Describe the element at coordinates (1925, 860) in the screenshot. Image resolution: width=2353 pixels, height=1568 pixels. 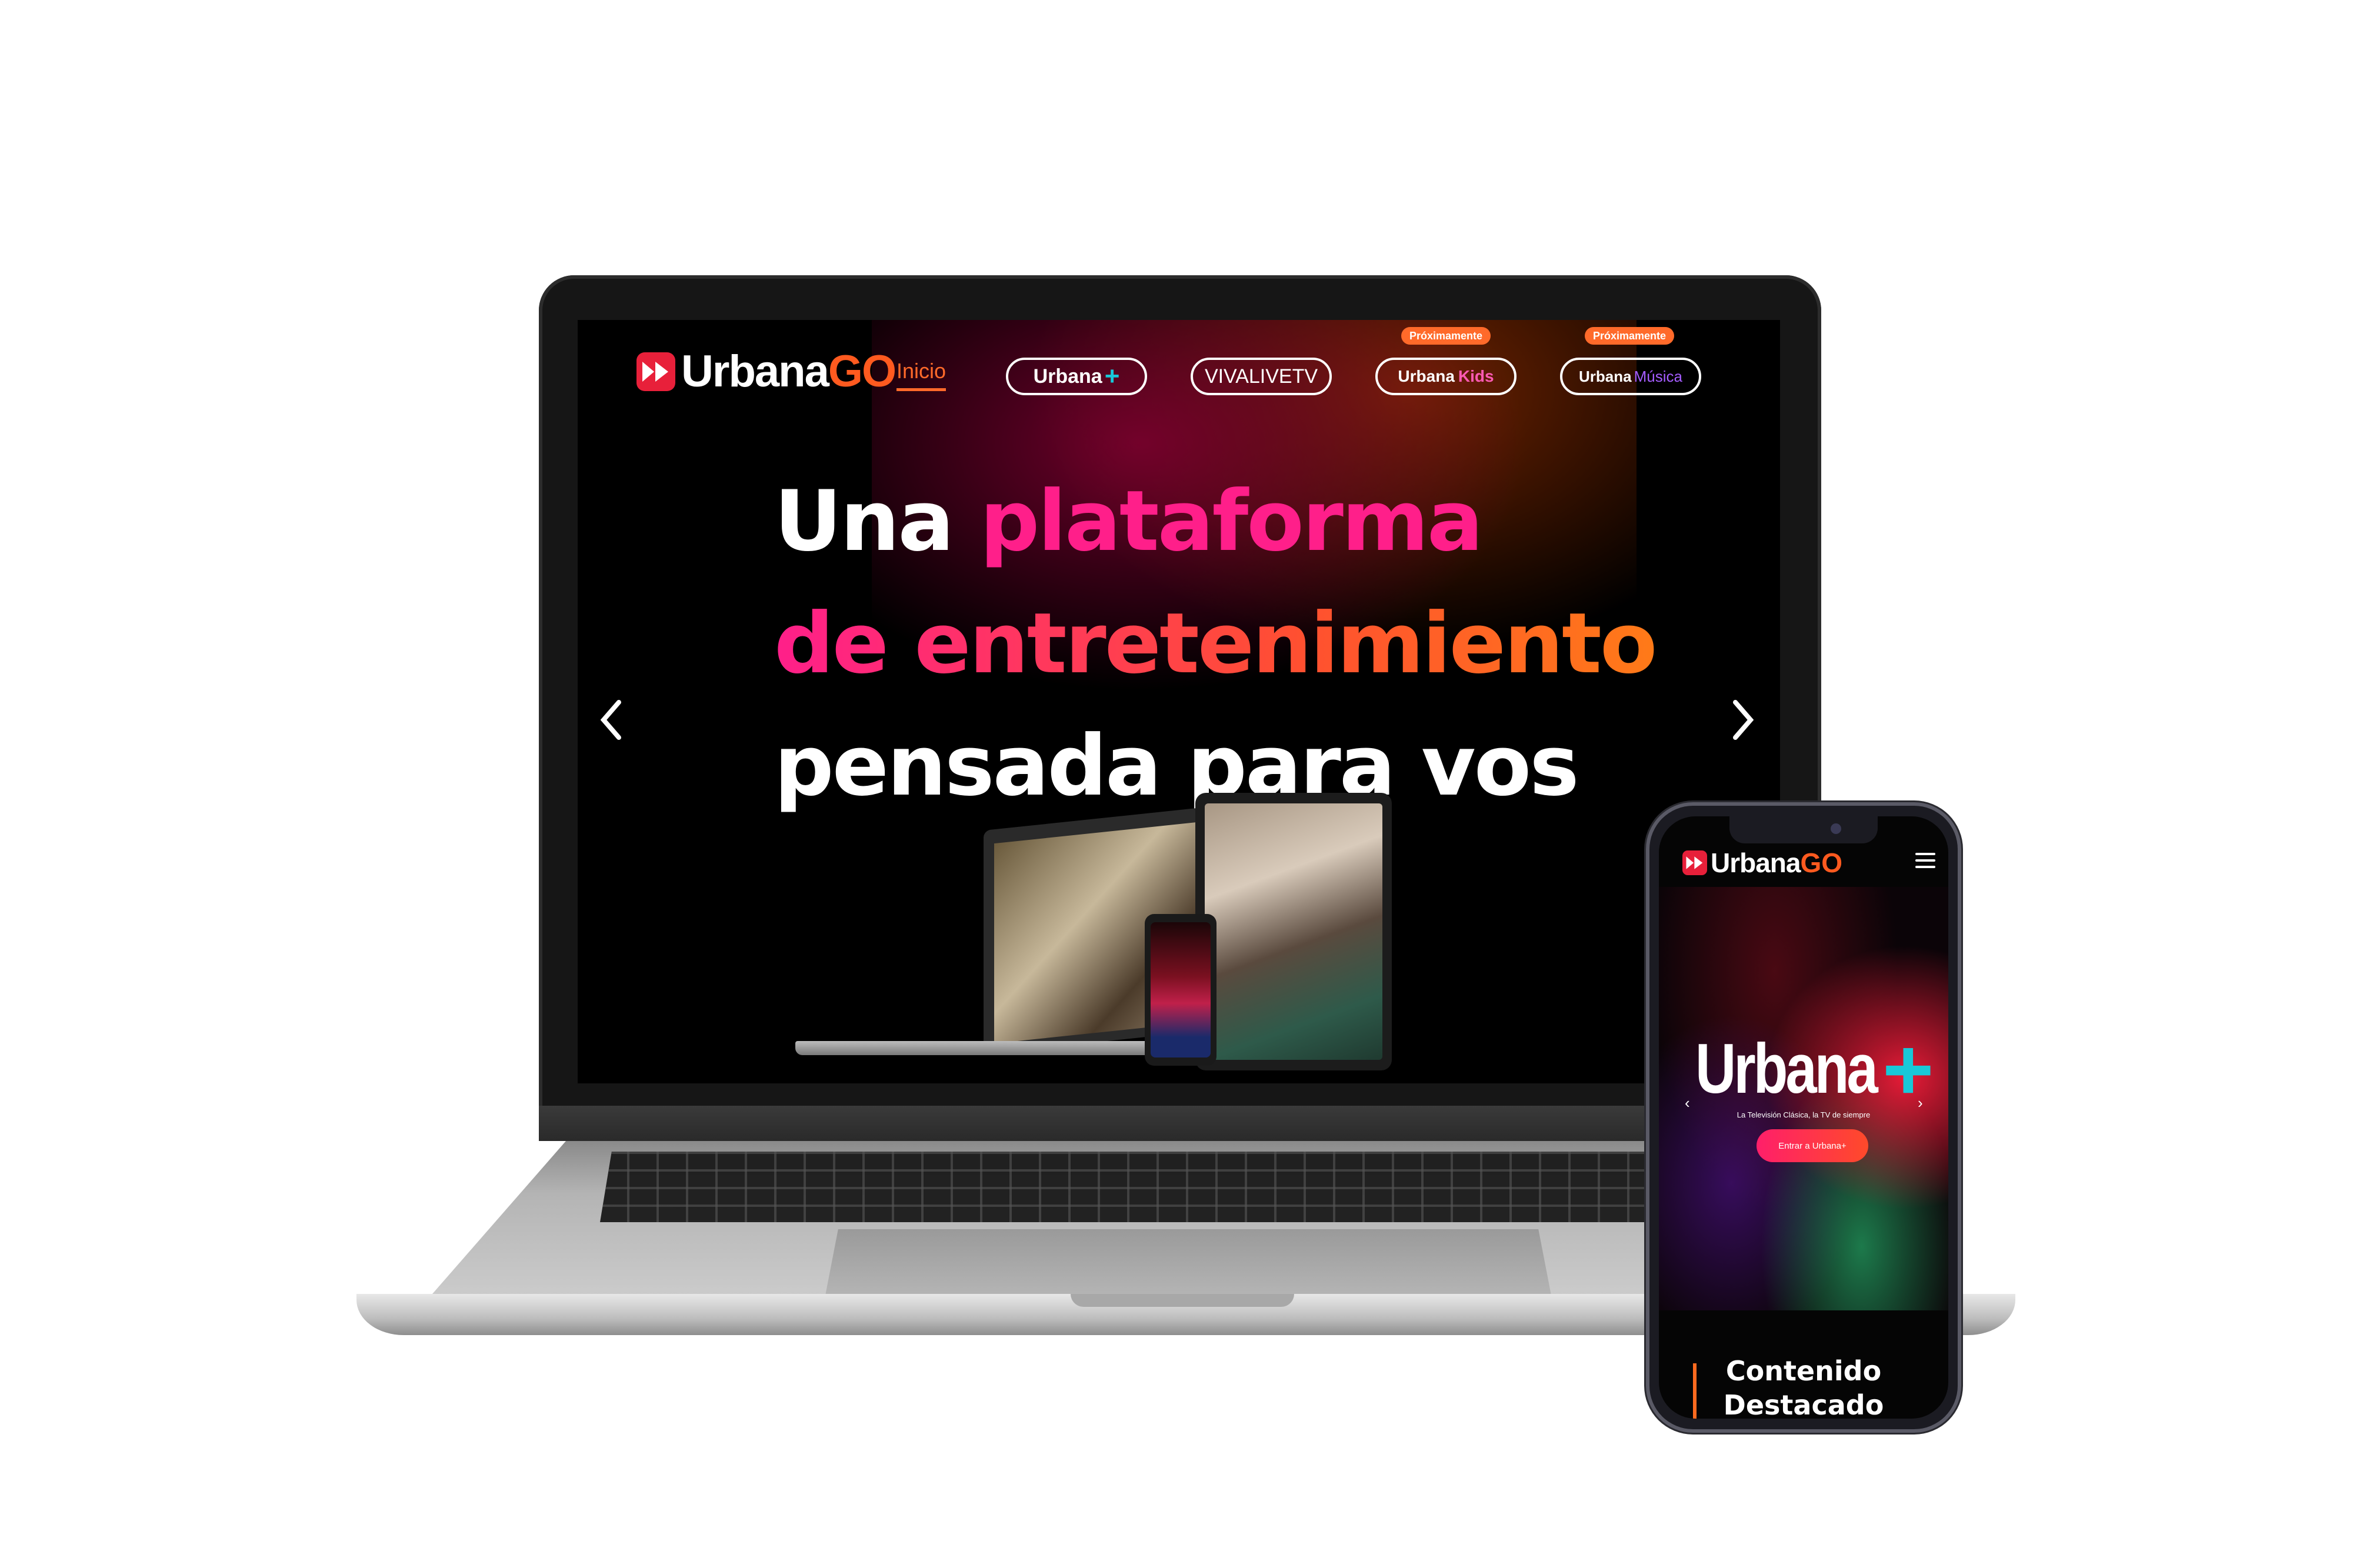
I see `hamburger-menu-icon` at that location.